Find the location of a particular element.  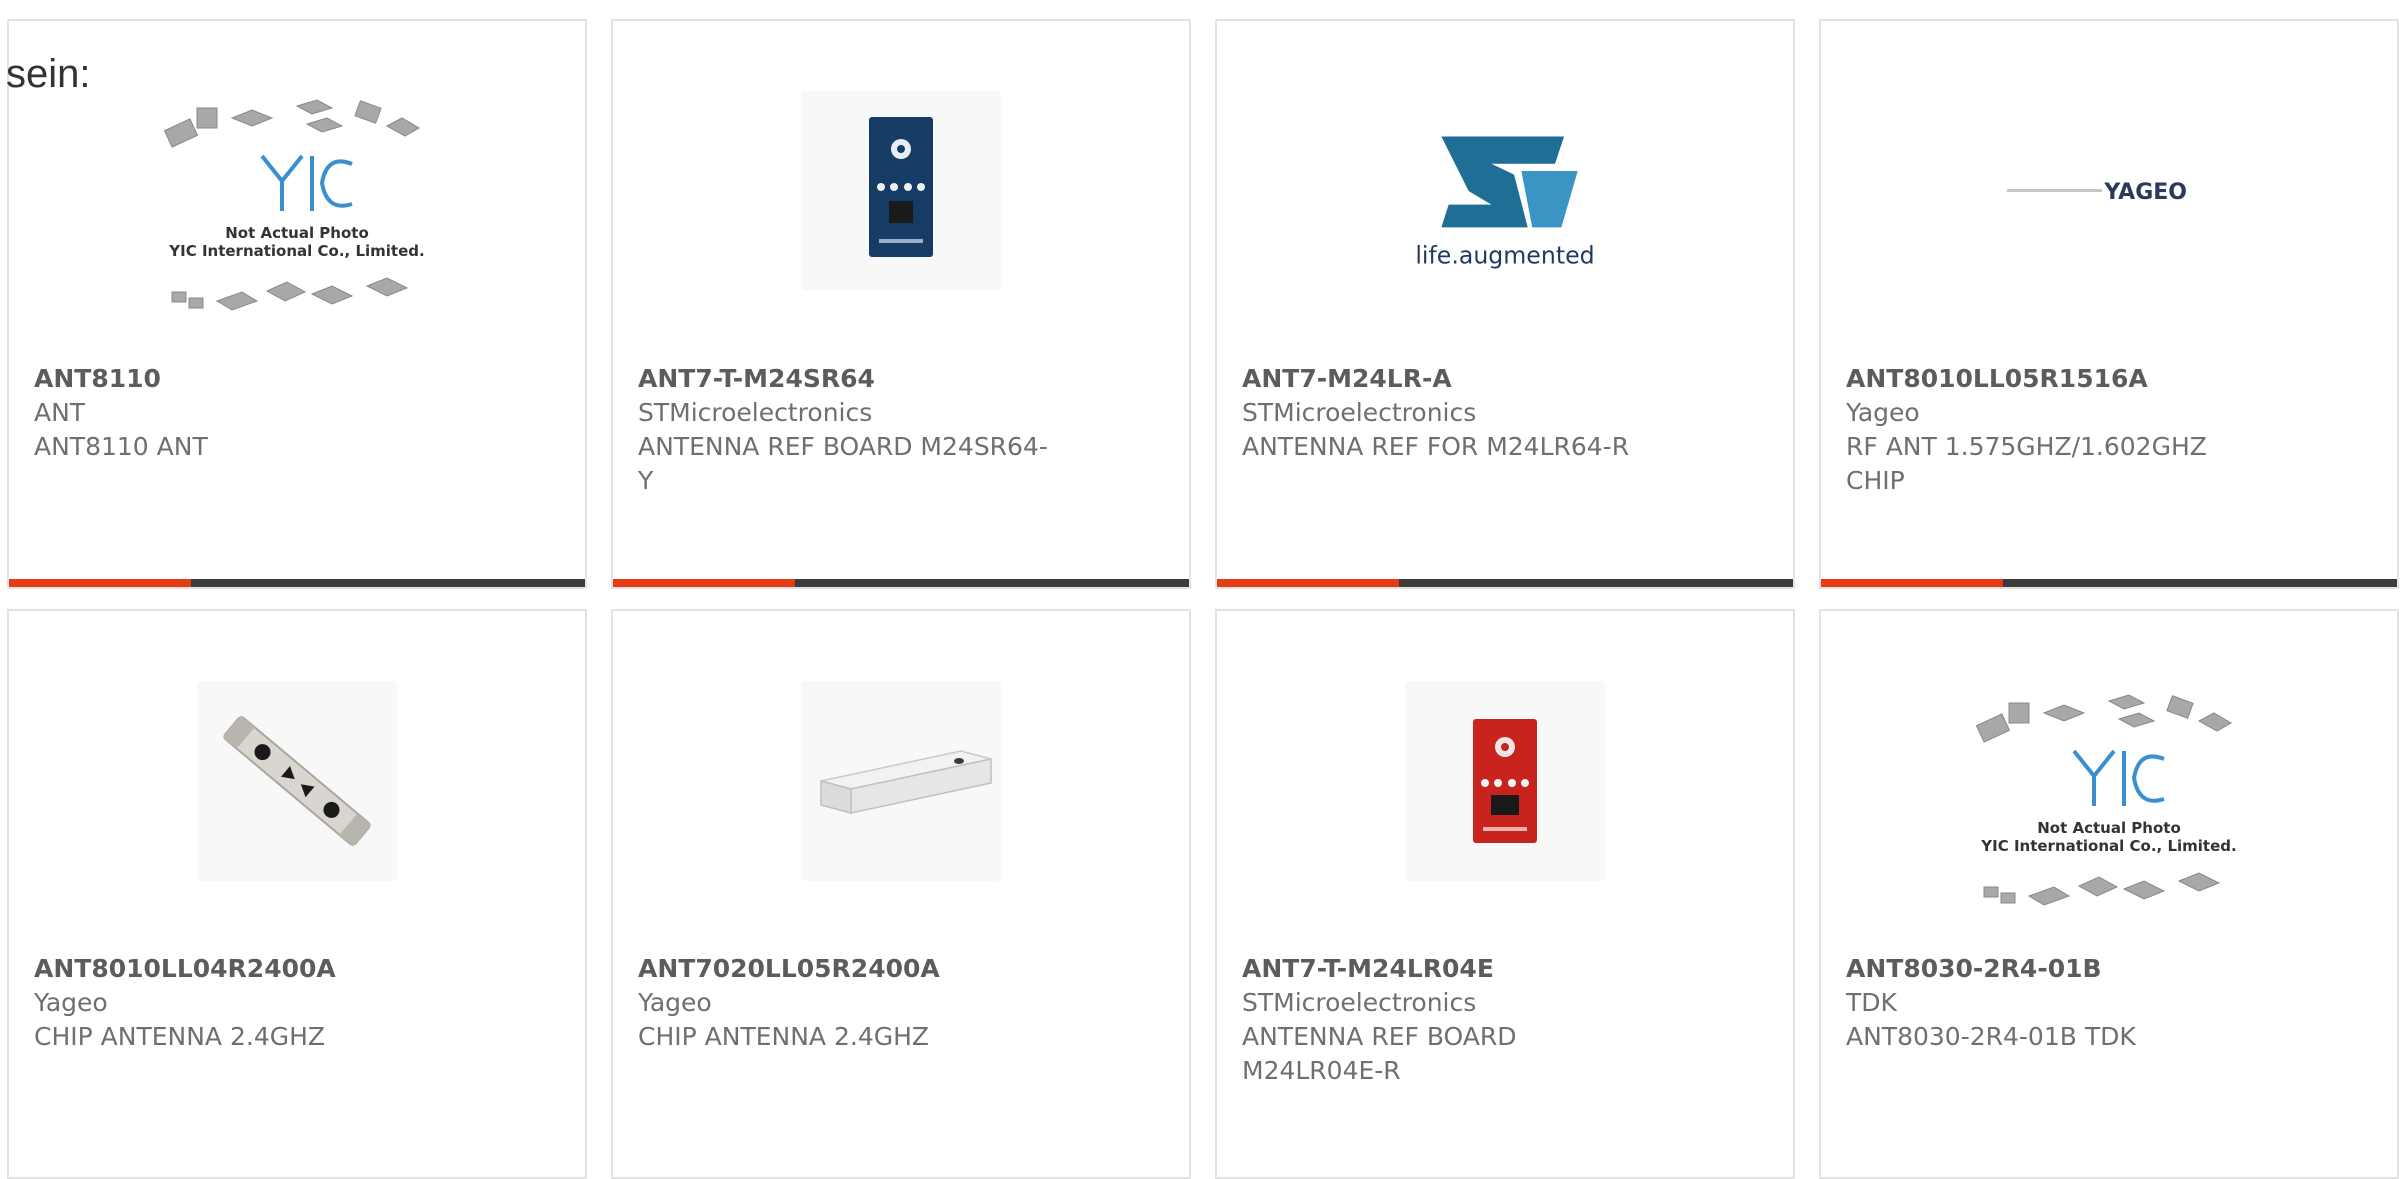

description: ANT8110 ANT is located at coordinates (121, 446).